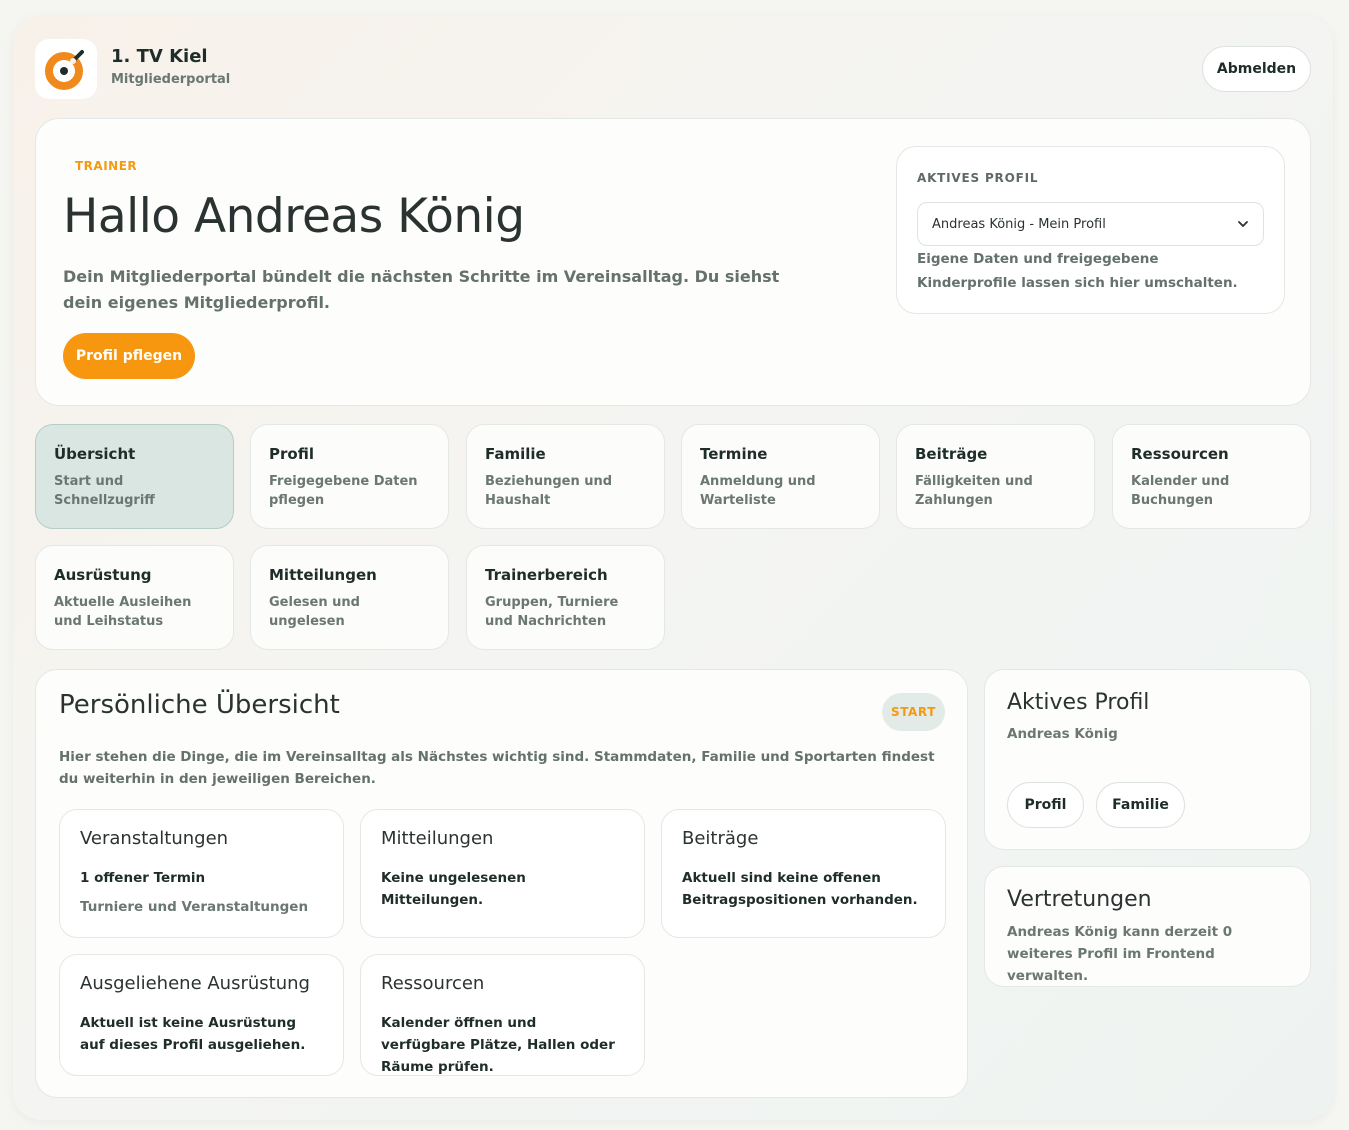 The image size is (1349, 1130). I want to click on nav-tile-uebersicht: Übersicht Start und Schnellzugriff, so click(134, 476).